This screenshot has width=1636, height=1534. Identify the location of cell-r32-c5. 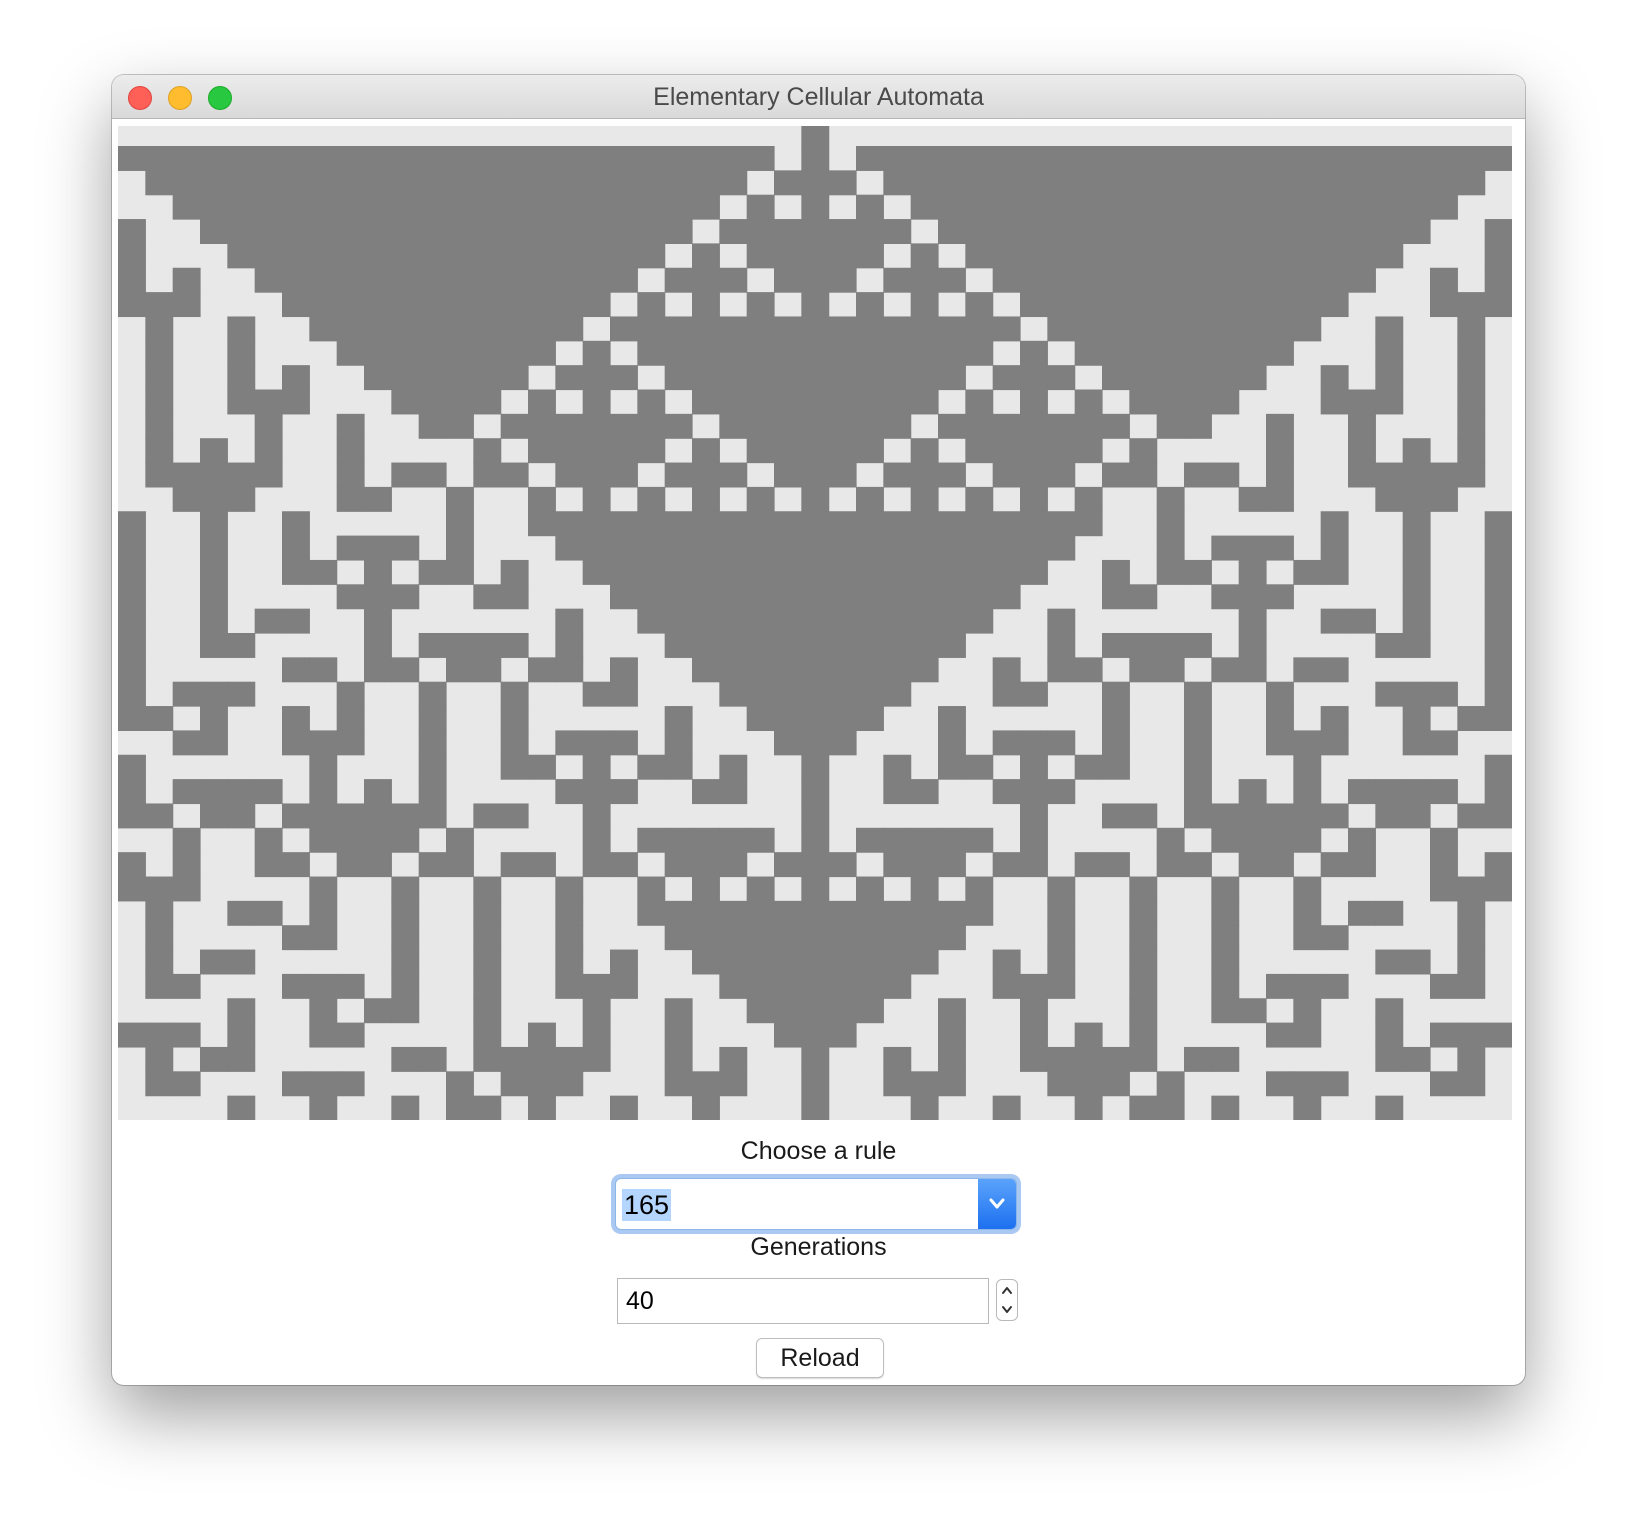
(268, 913).